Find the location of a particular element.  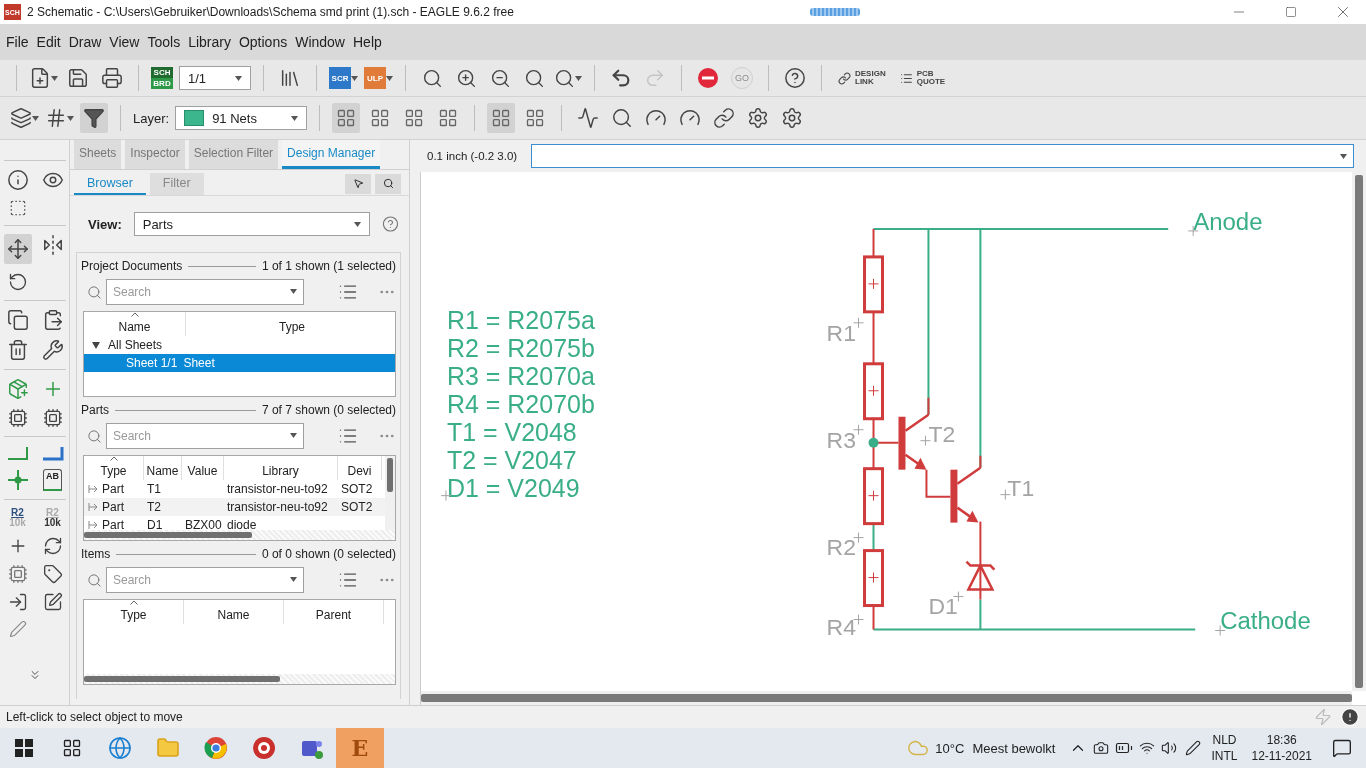

zoom-button is located at coordinates (388, 183).